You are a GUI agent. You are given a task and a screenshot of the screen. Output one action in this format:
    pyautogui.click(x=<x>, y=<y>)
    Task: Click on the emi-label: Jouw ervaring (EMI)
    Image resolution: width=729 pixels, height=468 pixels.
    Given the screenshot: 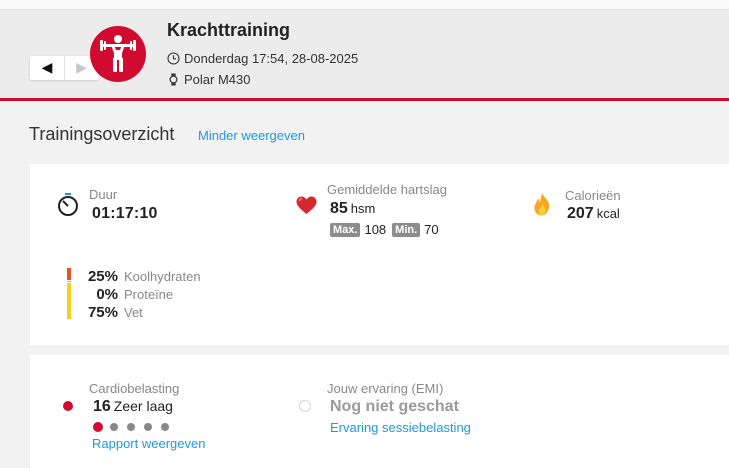 What is the action you would take?
    pyautogui.click(x=385, y=388)
    